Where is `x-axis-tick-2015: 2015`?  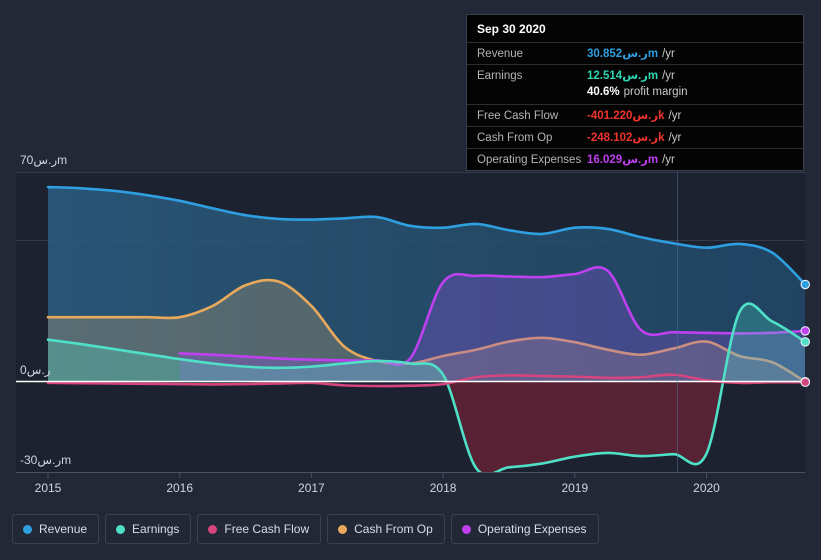 x-axis-tick-2015: 2015 is located at coordinates (48, 488).